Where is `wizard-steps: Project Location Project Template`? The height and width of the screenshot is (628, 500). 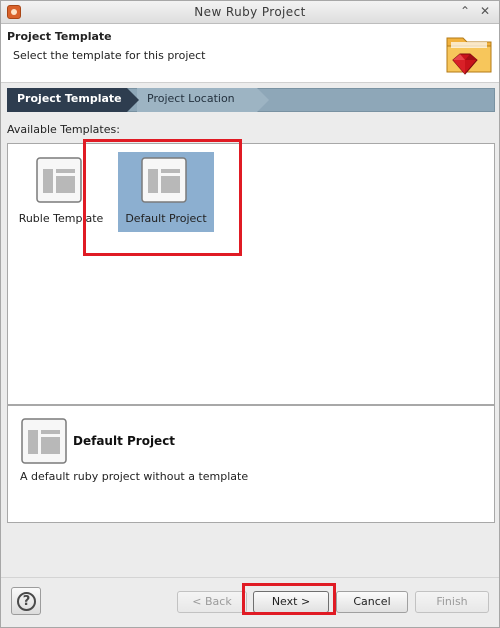 wizard-steps: Project Location Project Template is located at coordinates (251, 100).